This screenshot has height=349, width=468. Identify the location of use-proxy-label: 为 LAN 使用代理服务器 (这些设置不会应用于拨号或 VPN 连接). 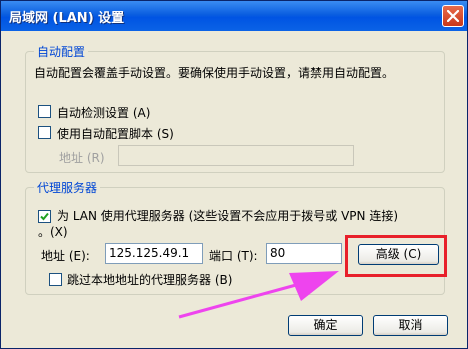
(227, 215).